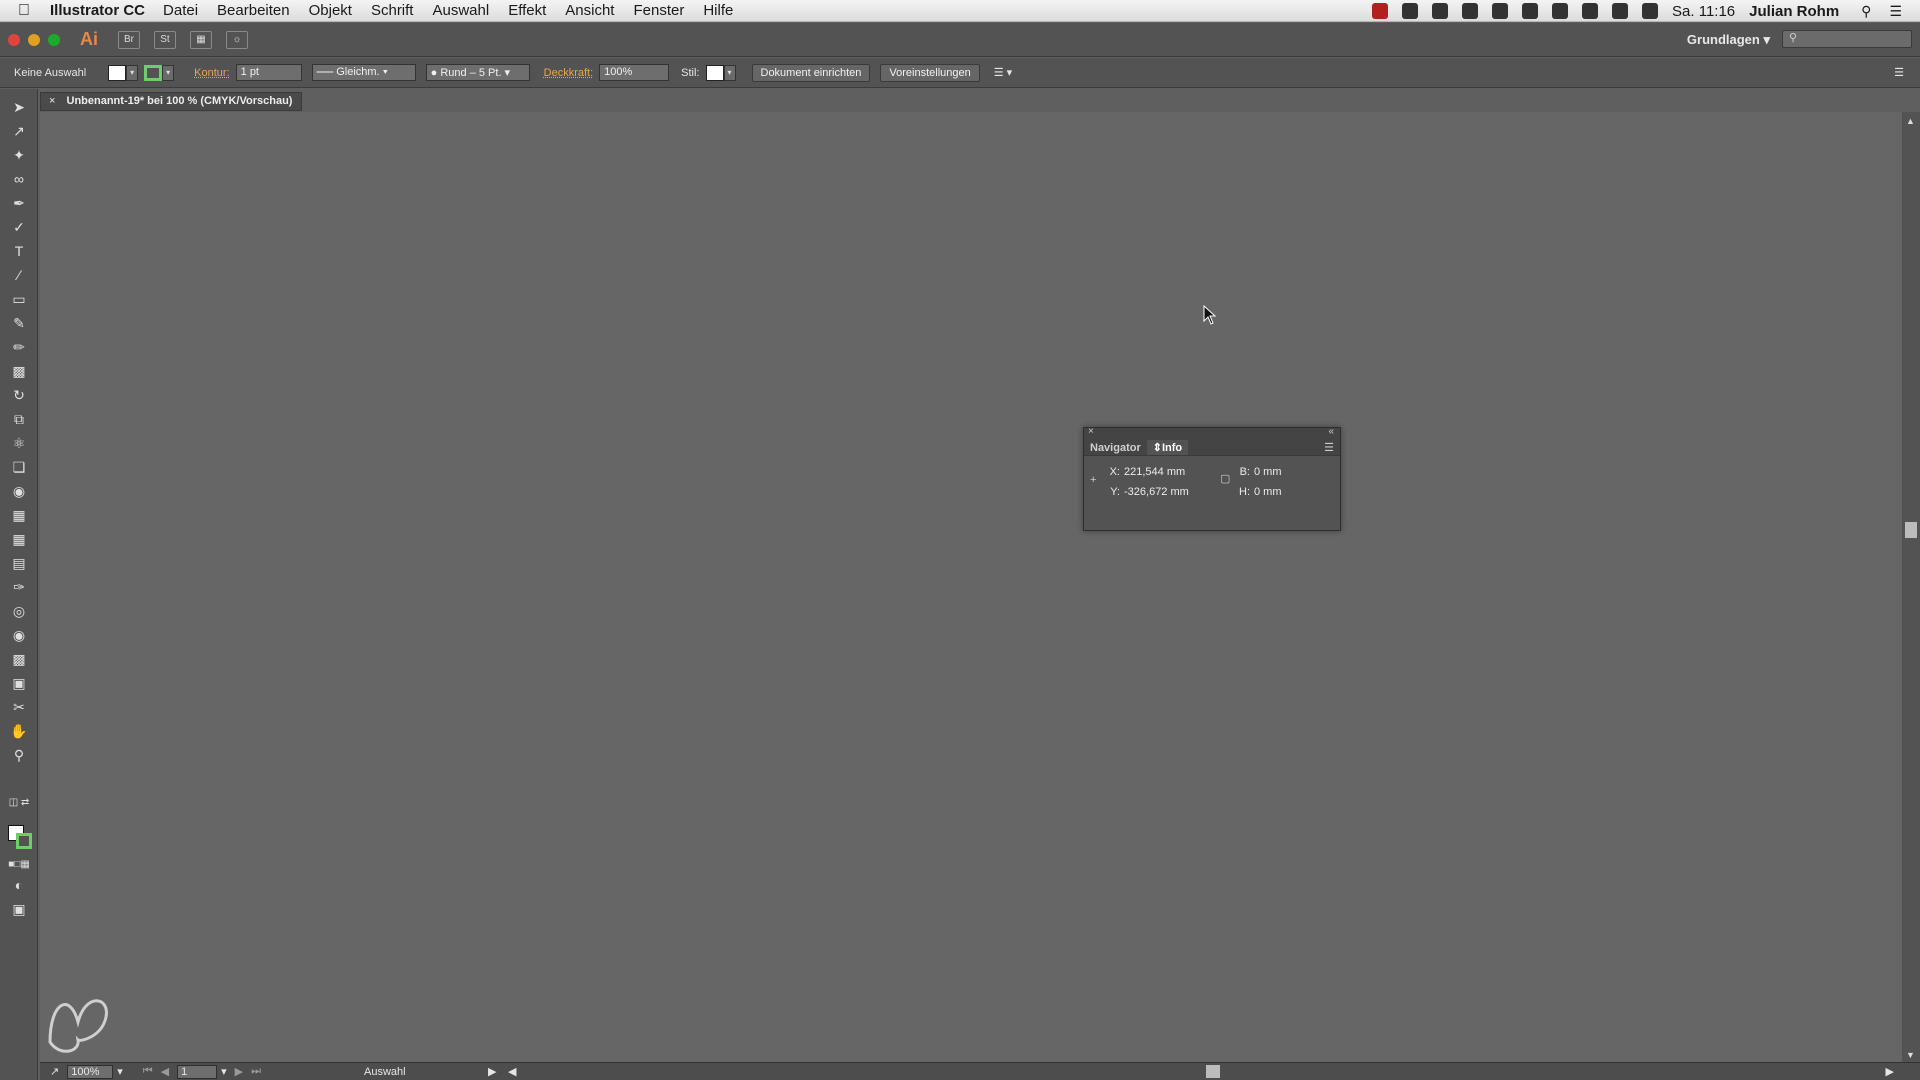  What do you see at coordinates (1895, 11) in the screenshot?
I see `notification-center-icon: ☰` at bounding box center [1895, 11].